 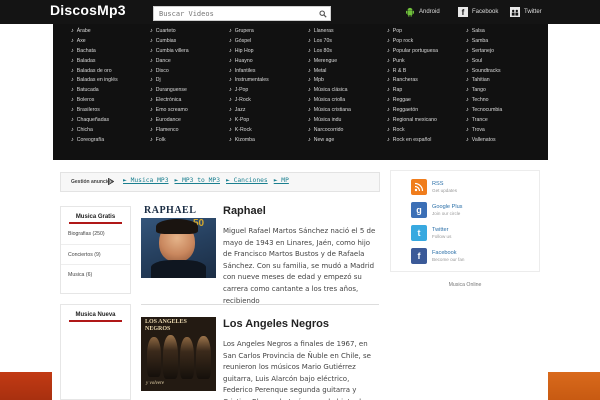 I want to click on genre-link: ♪ Cuarteto, so click(x=189, y=31).